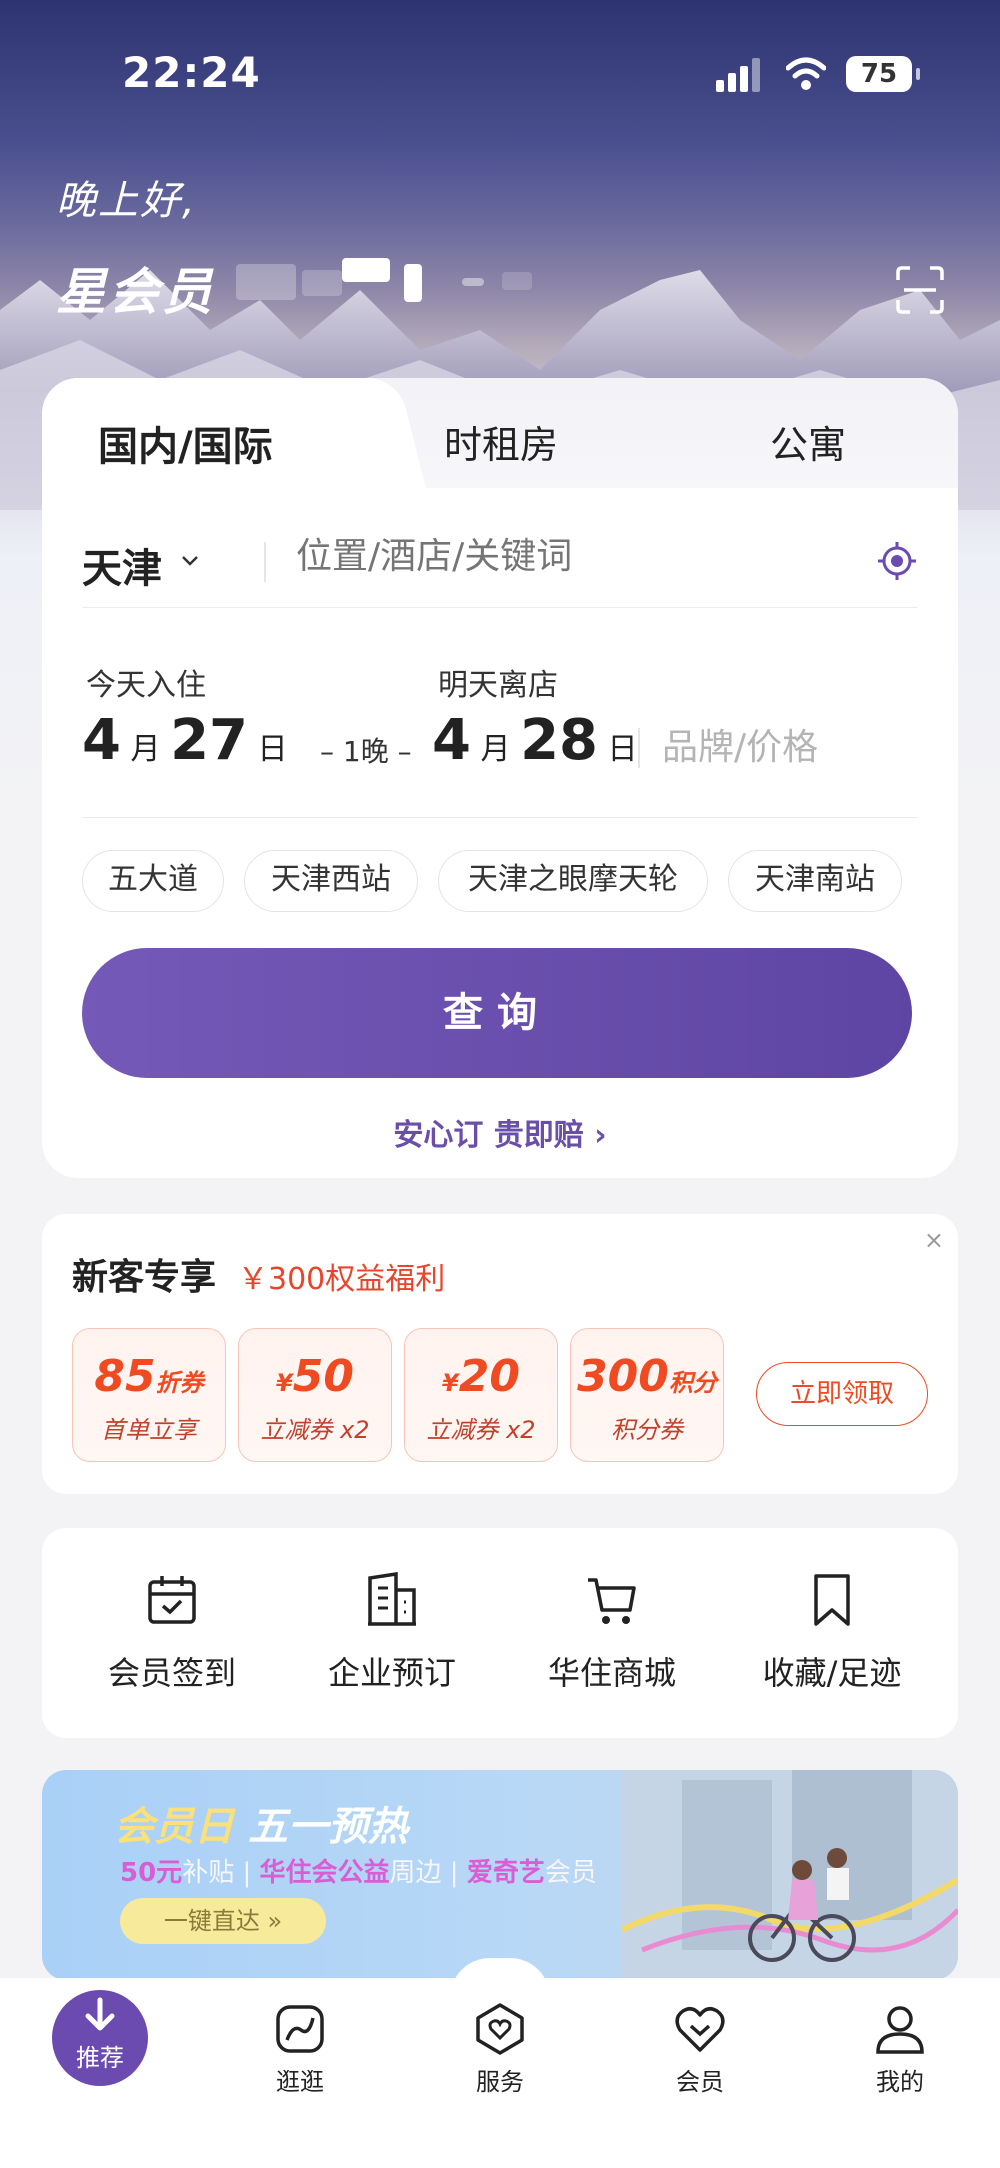 The image size is (1000, 2168). Describe the element at coordinates (738, 75) in the screenshot. I see `cellular-signal-icon` at that location.